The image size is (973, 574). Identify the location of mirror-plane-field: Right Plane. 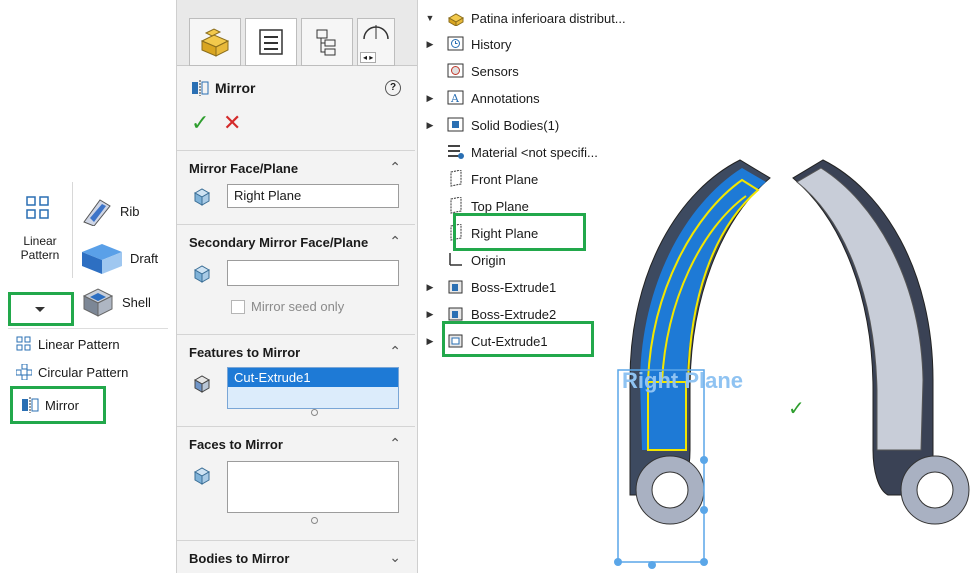
(313, 196).